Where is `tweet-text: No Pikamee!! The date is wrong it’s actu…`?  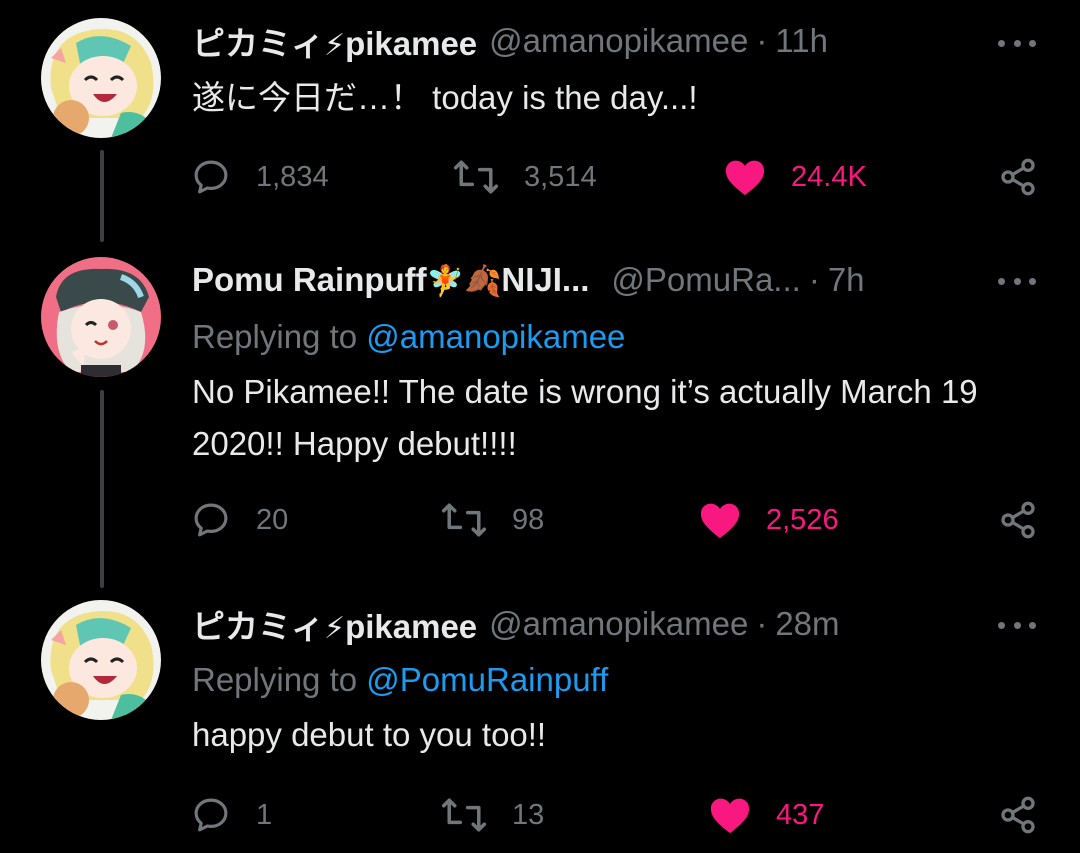
tweet-text: No Pikamee!! The date is wrong it’s actu… is located at coordinates (585, 417).